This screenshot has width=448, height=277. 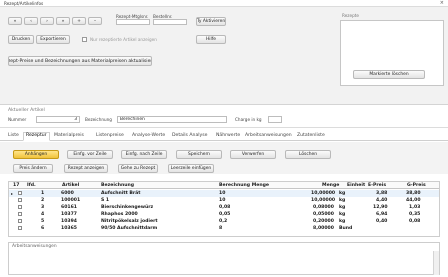 What do you see at coordinates (228, 135) in the screenshot?
I see `tab-naehrwerte: Nährwerte` at bounding box center [228, 135].